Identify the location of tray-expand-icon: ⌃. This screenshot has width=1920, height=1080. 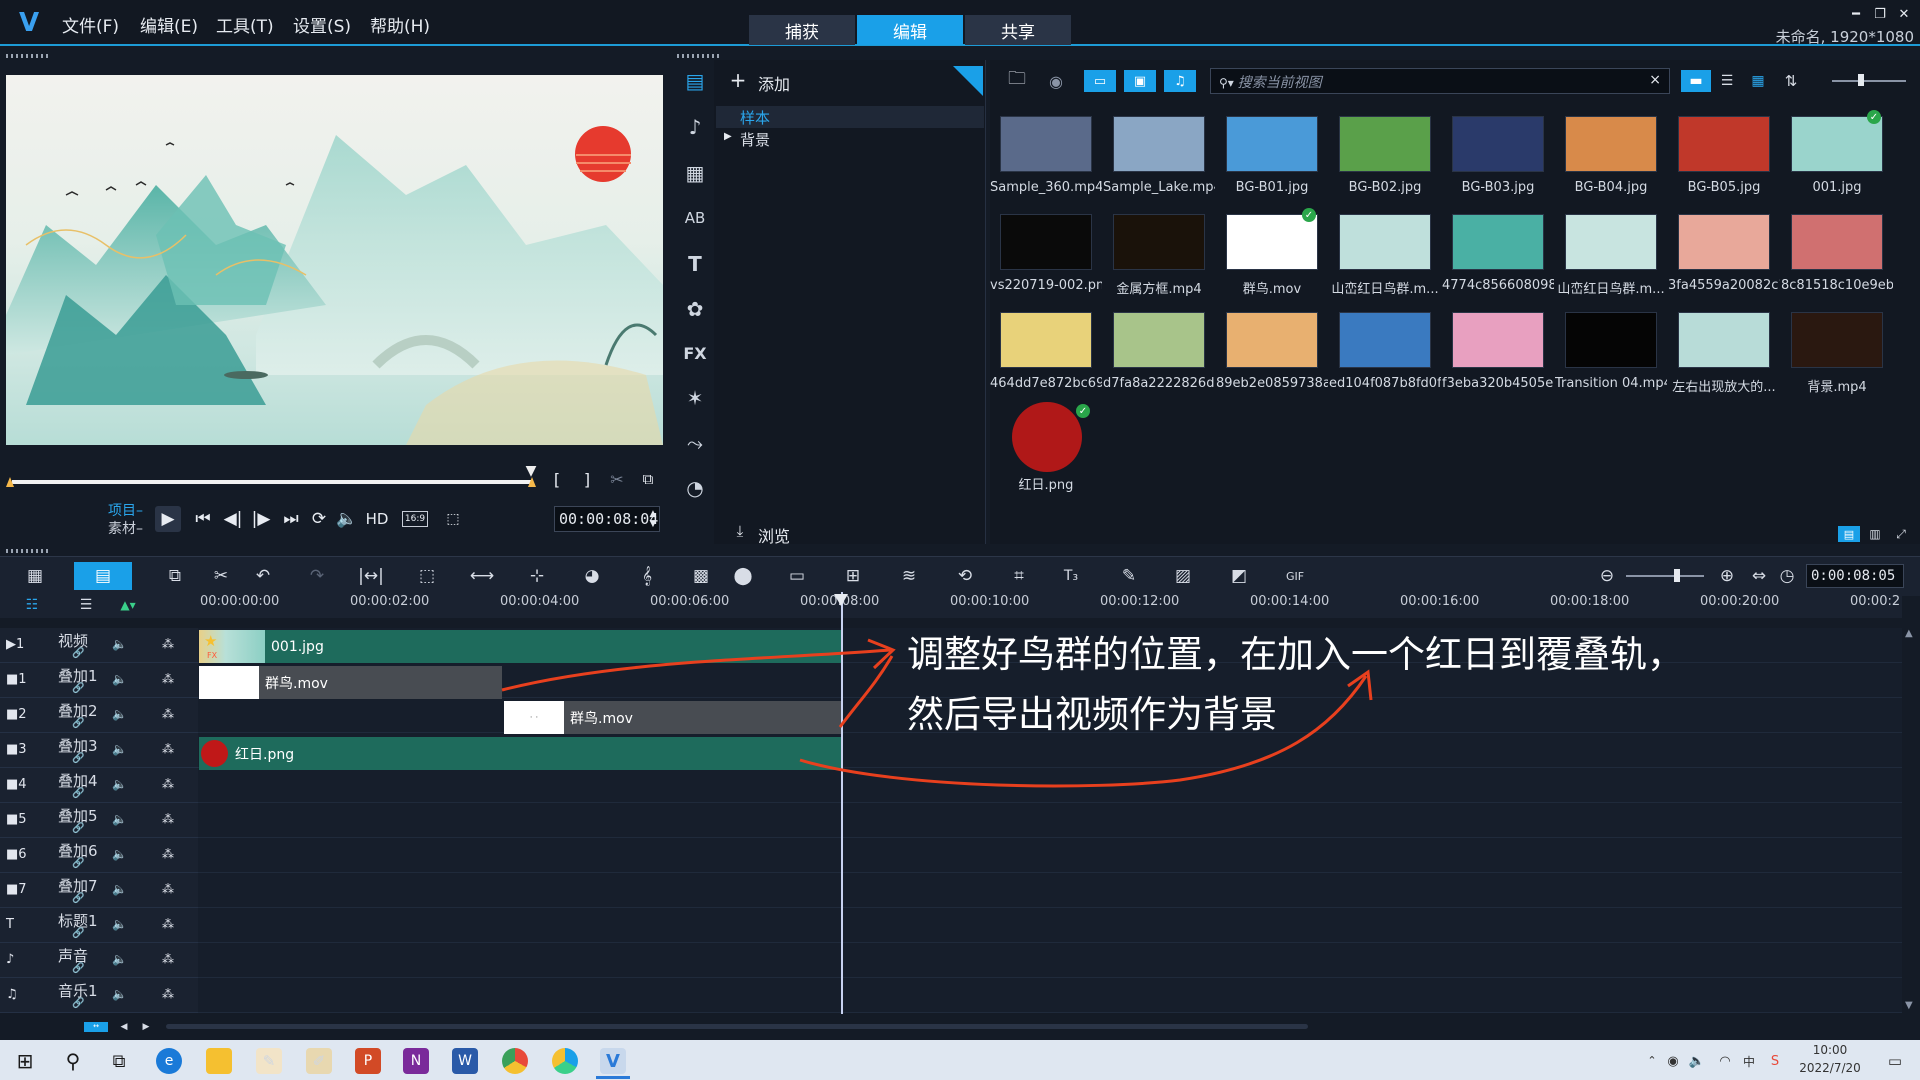
(1652, 1060).